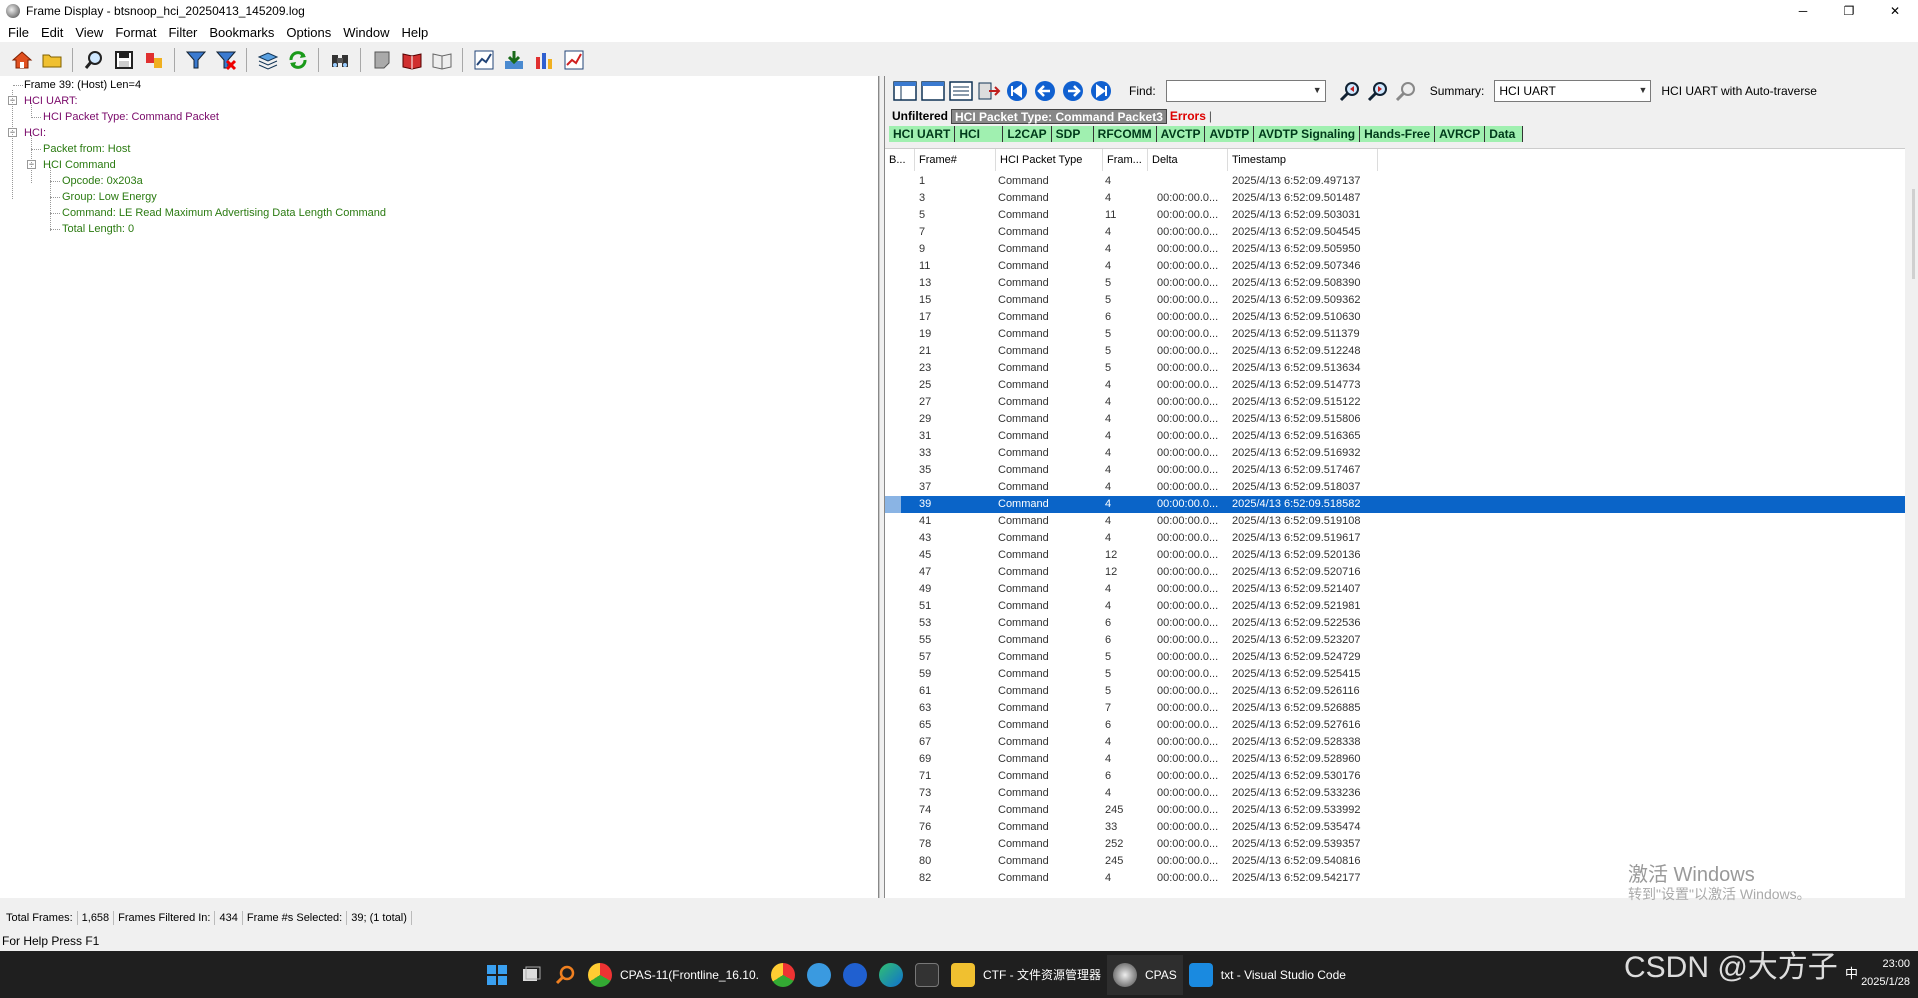 The height and width of the screenshot is (998, 1918). Describe the element at coordinates (1230, 134) in the screenshot. I see `tab-avdtp: AVDTP` at that location.